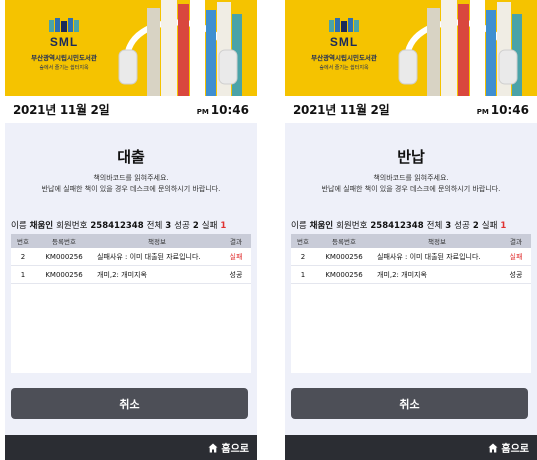 The height and width of the screenshot is (460, 537). I want to click on page-title: 반납, so click(411, 157).